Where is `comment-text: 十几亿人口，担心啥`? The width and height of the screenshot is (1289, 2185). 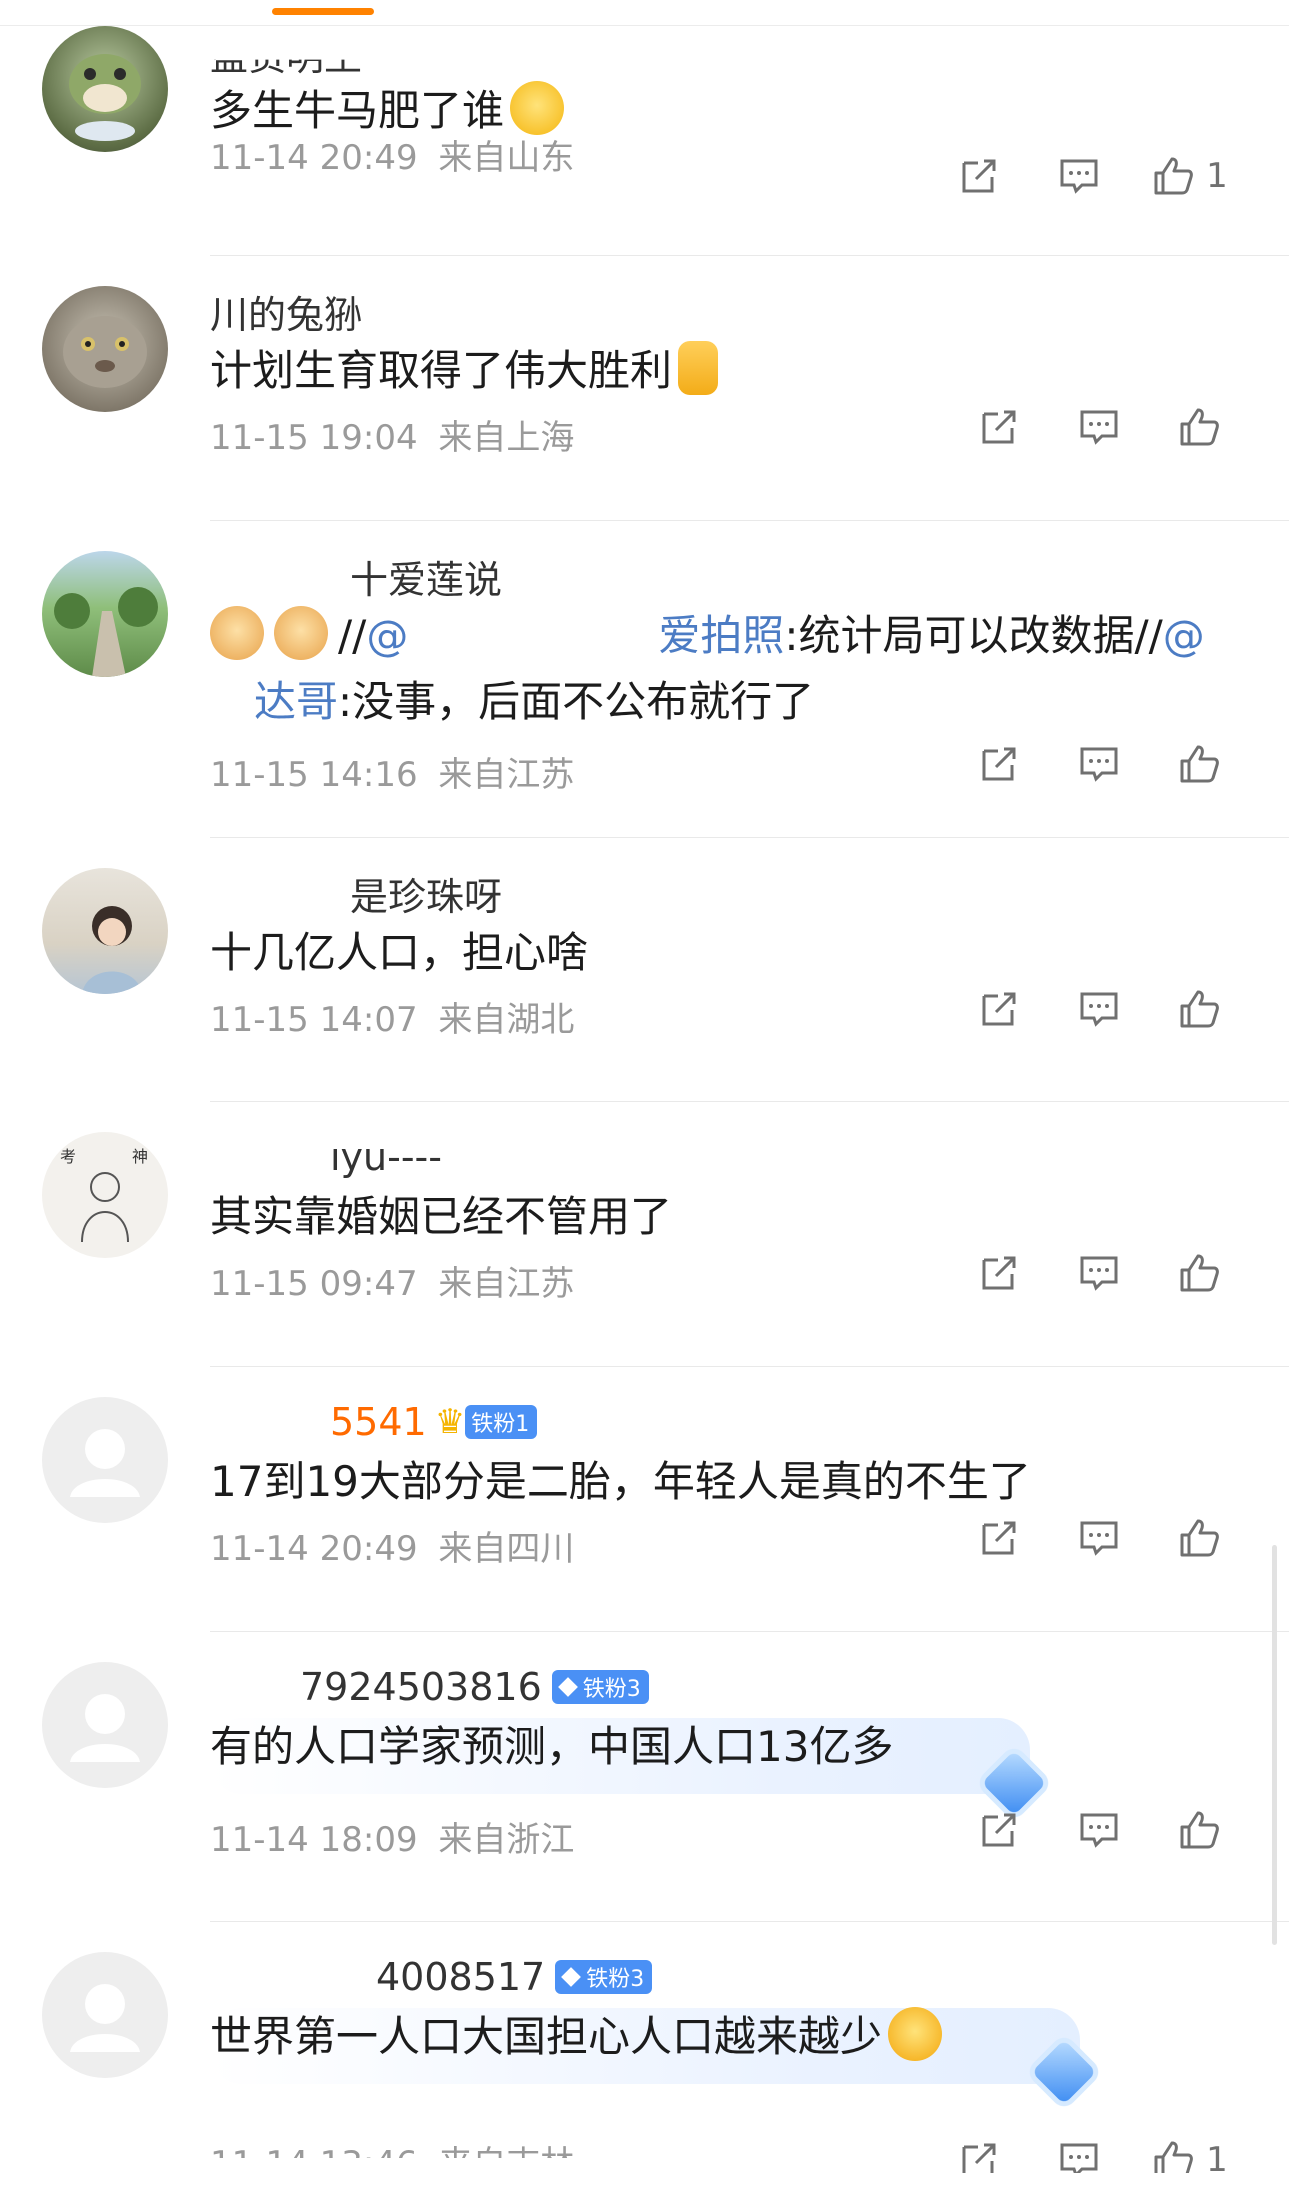 comment-text: 十几亿人口，担心啥 is located at coordinates (399, 952).